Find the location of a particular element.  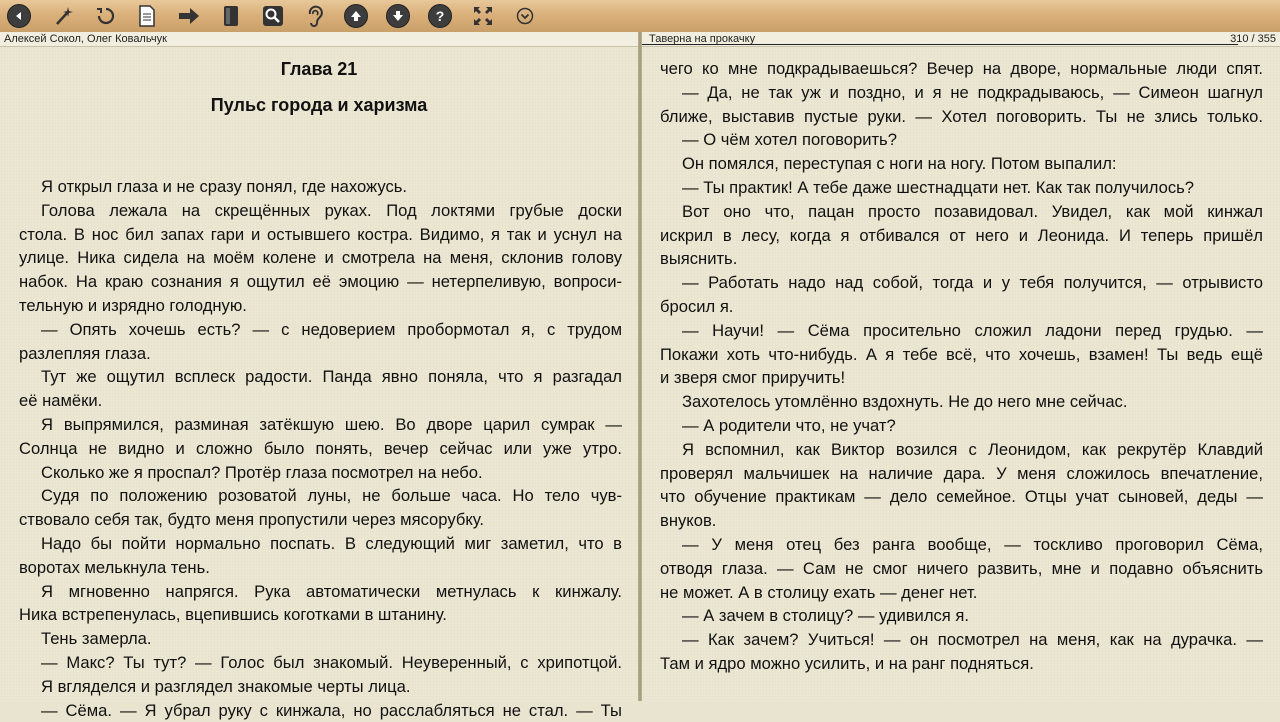

text-line: — А родители что, не учат? is located at coordinates (789, 425).